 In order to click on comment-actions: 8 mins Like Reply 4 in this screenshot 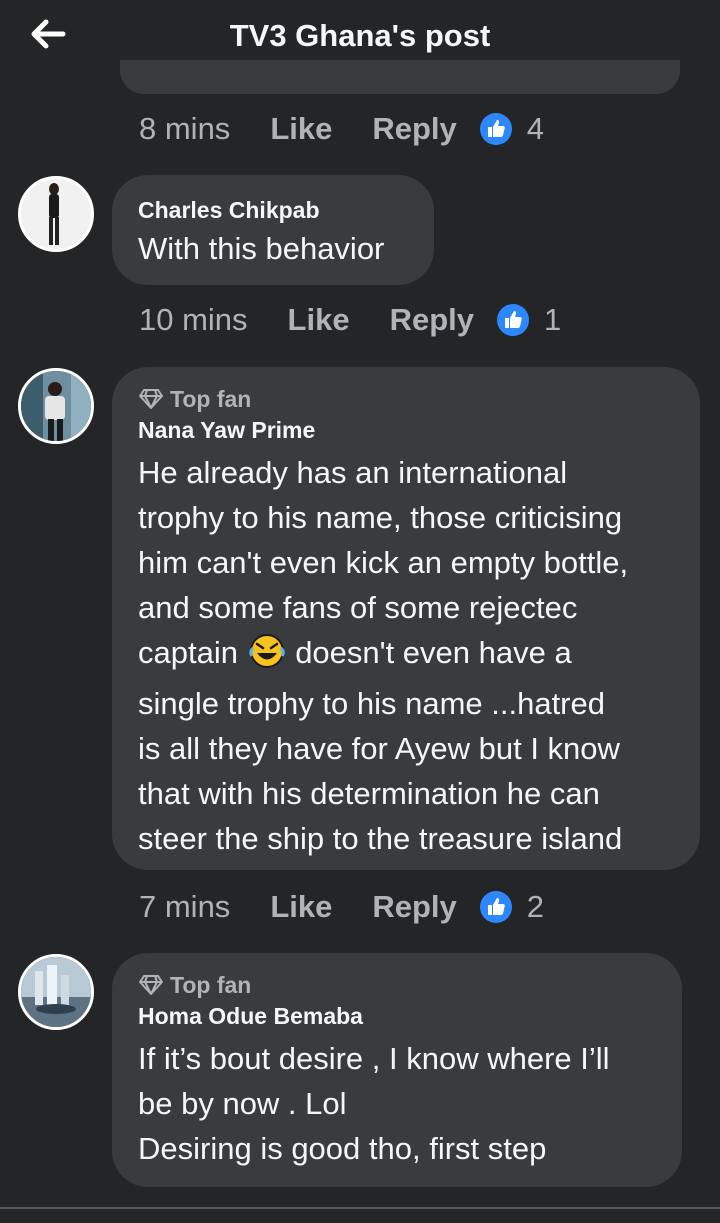, I will do `click(341, 129)`.